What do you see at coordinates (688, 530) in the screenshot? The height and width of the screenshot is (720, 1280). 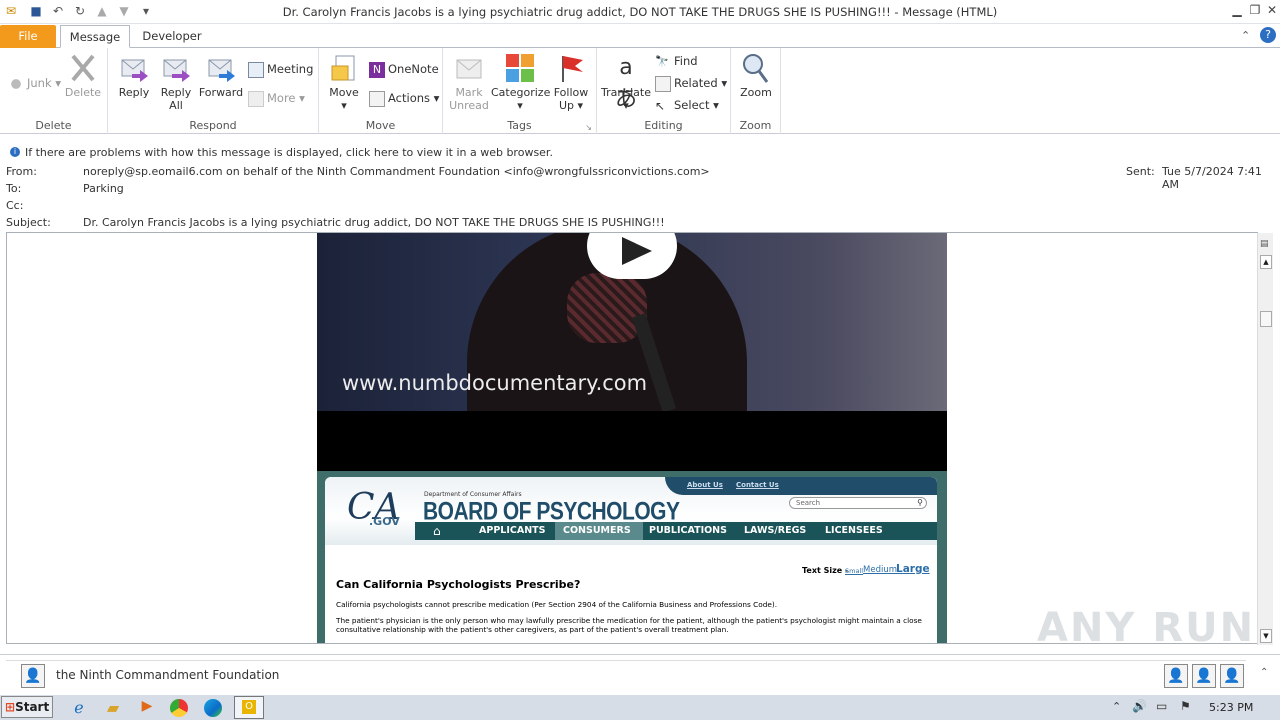 I see `nav-publications: PUBLICATIONS` at bounding box center [688, 530].